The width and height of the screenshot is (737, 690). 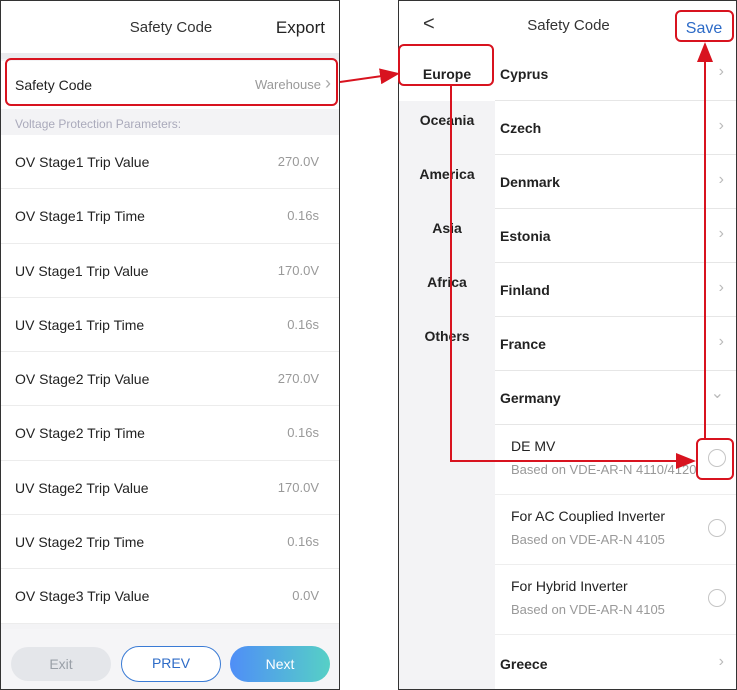 What do you see at coordinates (280, 664) in the screenshot?
I see `next-button: Next` at bounding box center [280, 664].